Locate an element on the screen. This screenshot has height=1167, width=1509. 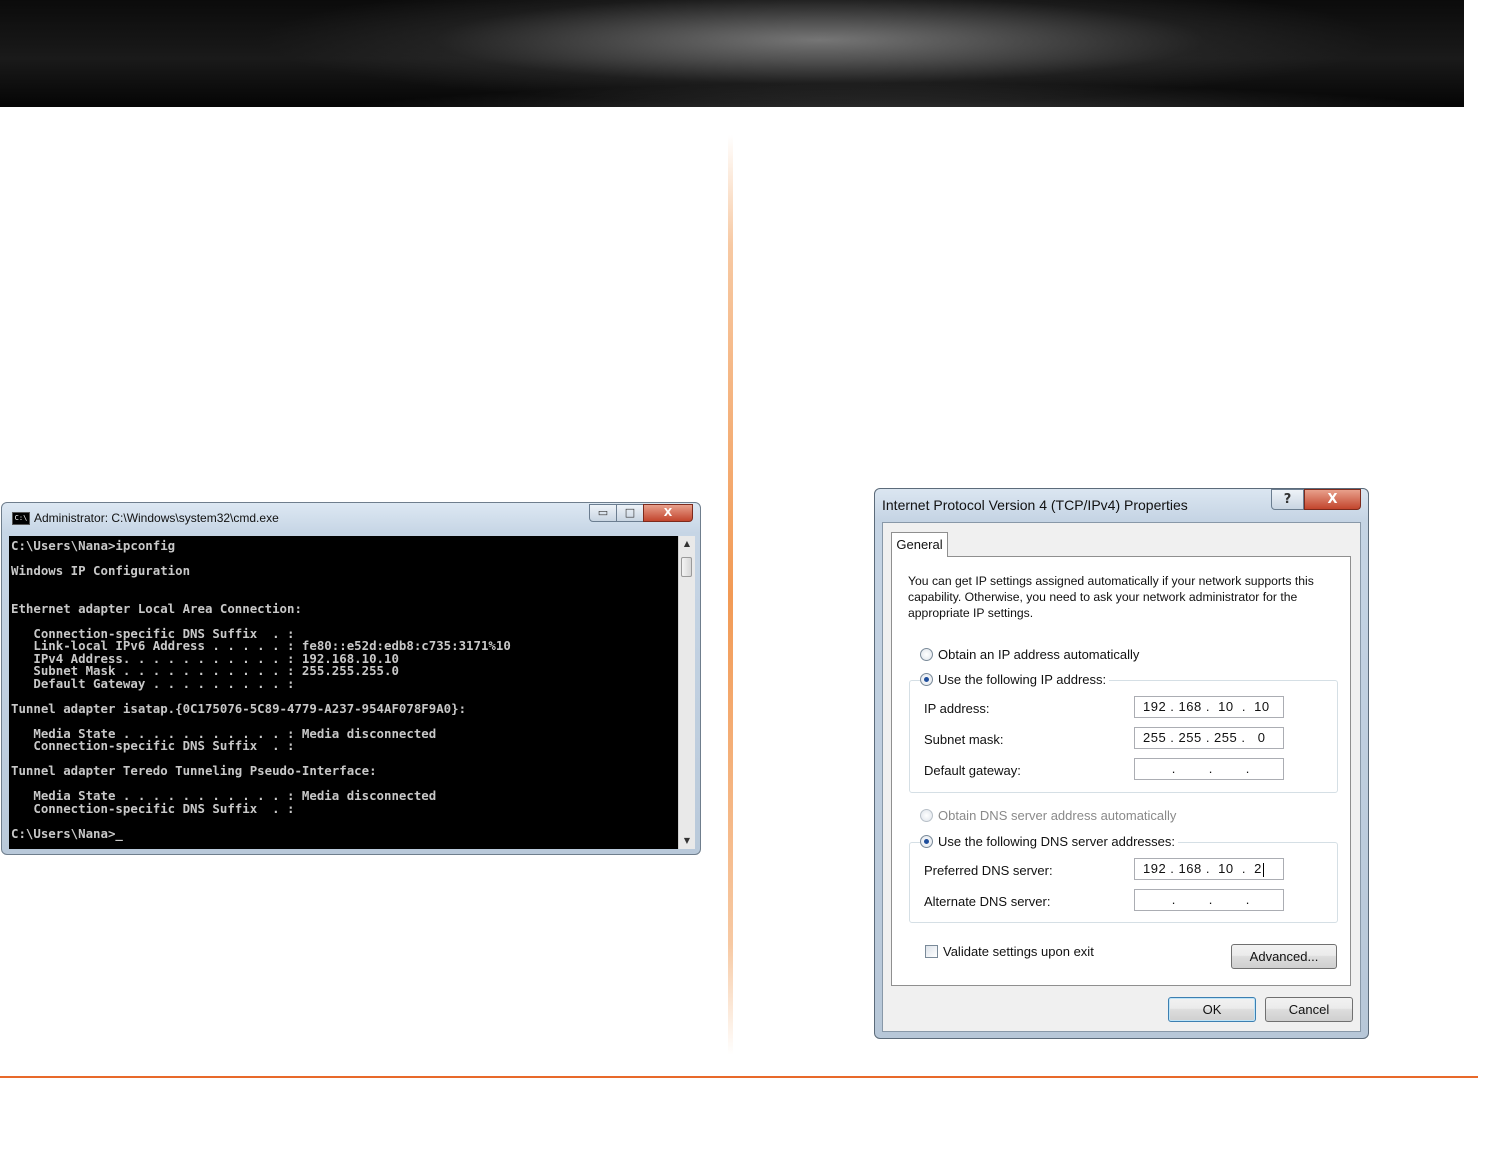
use-following-dns-radio: Use the following DNS server addresses: is located at coordinates (1049, 841).